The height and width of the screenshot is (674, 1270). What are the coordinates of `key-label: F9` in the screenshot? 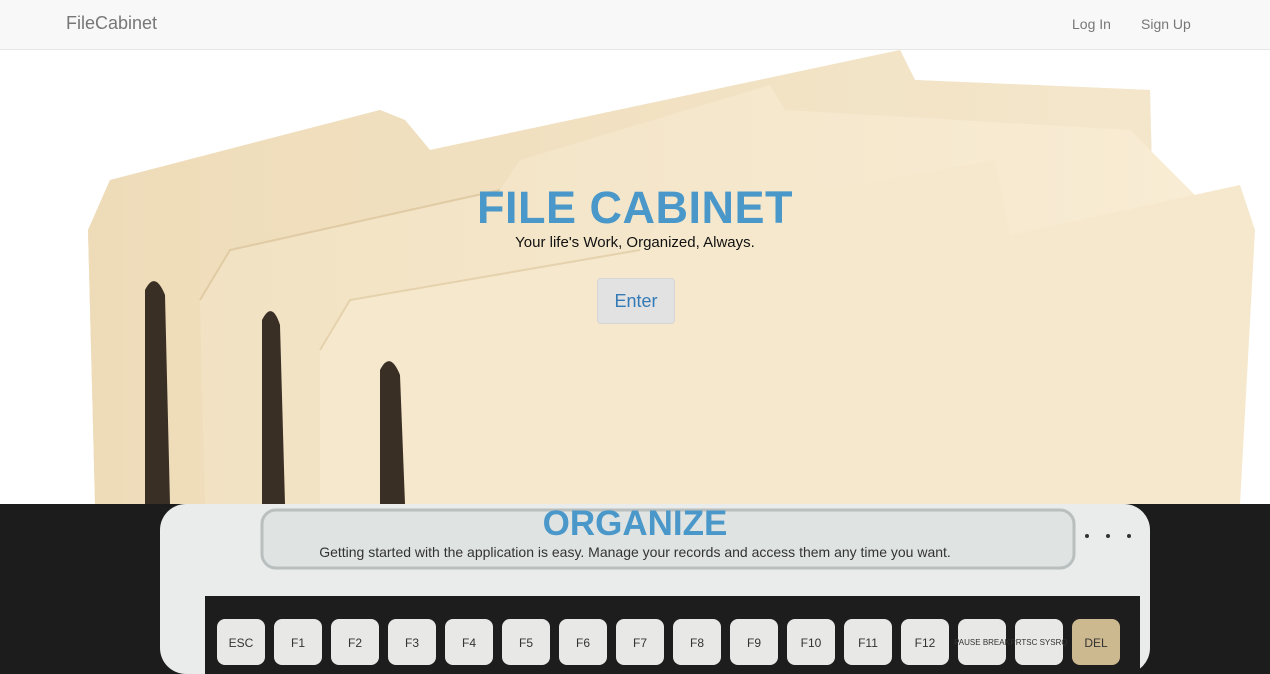 It's located at (754, 643).